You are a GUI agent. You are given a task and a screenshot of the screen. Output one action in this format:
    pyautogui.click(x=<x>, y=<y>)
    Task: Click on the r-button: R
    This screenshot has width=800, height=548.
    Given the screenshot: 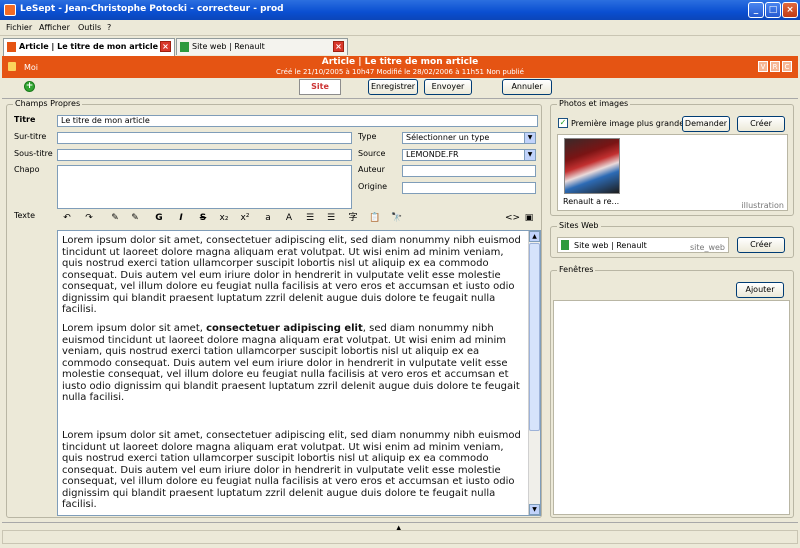 What is the action you would take?
    pyautogui.click(x=775, y=66)
    